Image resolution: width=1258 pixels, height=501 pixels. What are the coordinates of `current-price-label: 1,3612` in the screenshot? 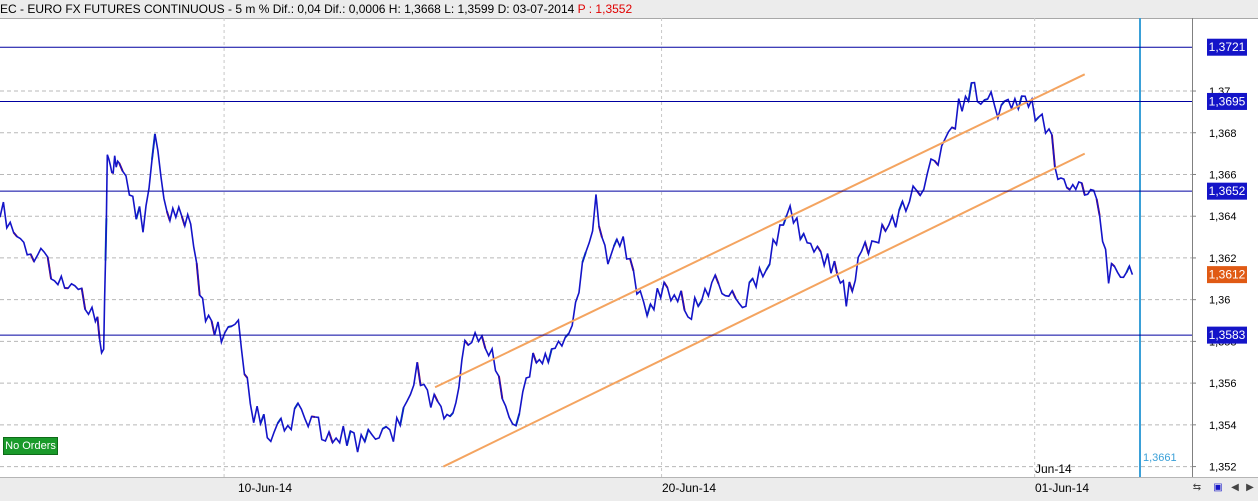 It's located at (1227, 275).